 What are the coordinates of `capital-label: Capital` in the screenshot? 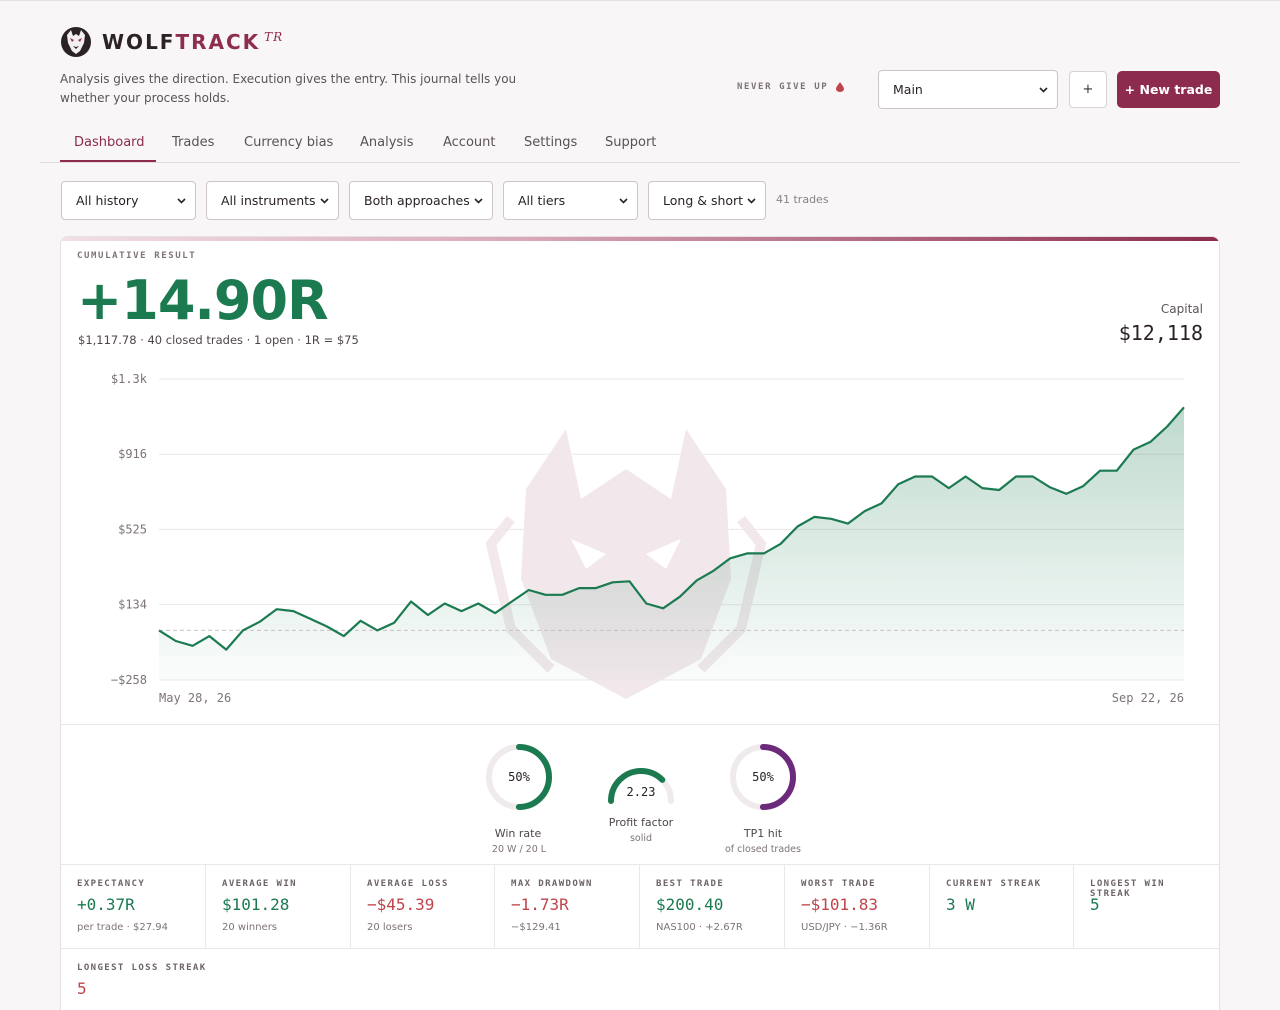 It's located at (1181, 309).